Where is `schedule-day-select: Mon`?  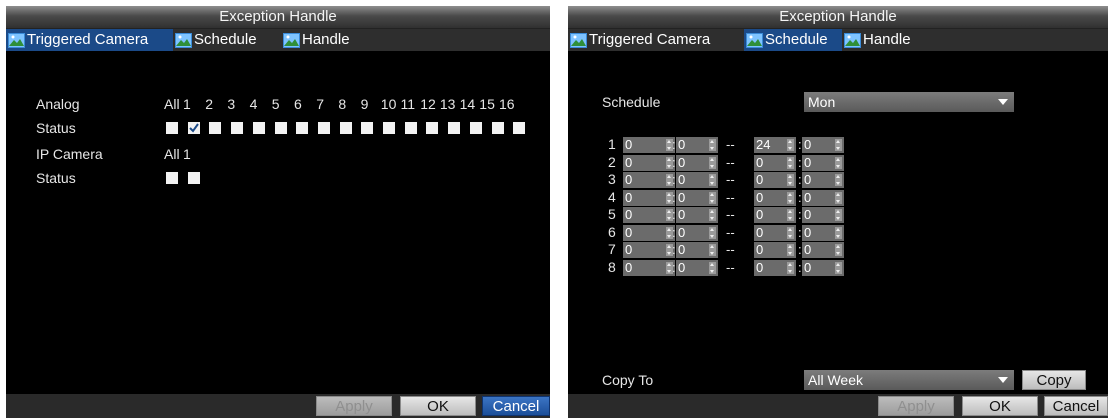 schedule-day-select: Mon is located at coordinates (909, 102).